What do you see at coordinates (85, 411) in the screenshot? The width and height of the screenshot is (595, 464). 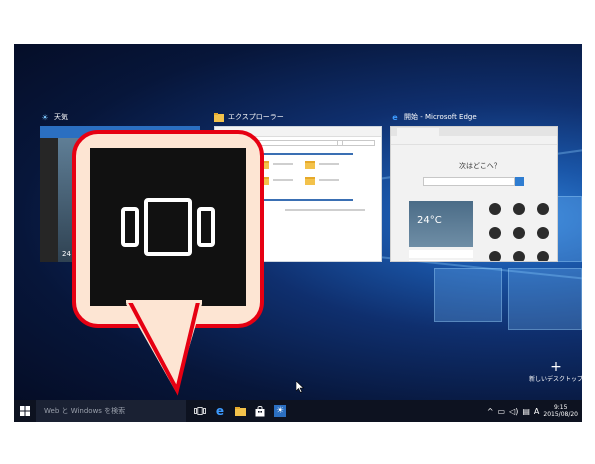 I see `search-placeholder: Web と Windows を検索` at bounding box center [85, 411].